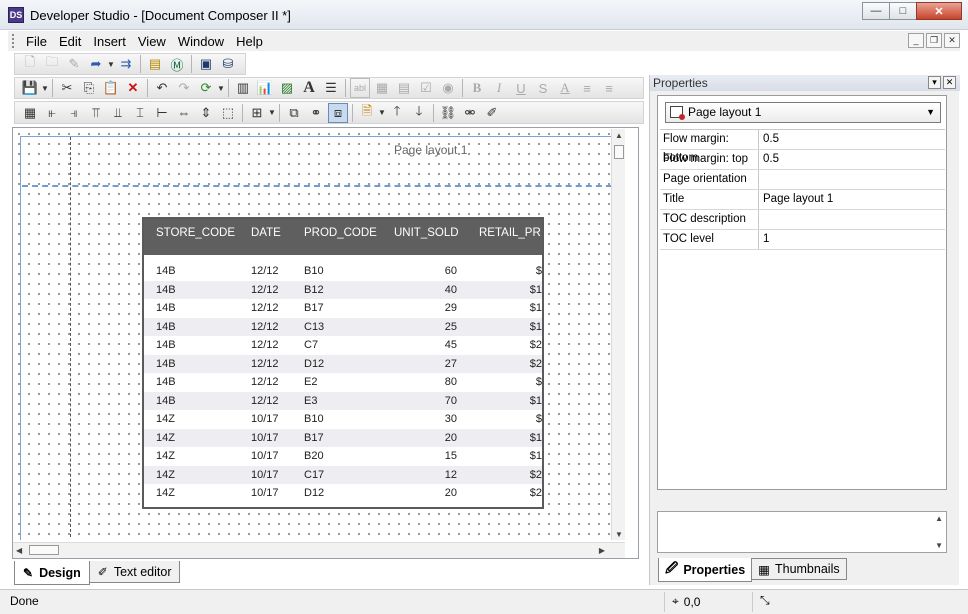  I want to click on report-icon: ▤, so click(155, 64).